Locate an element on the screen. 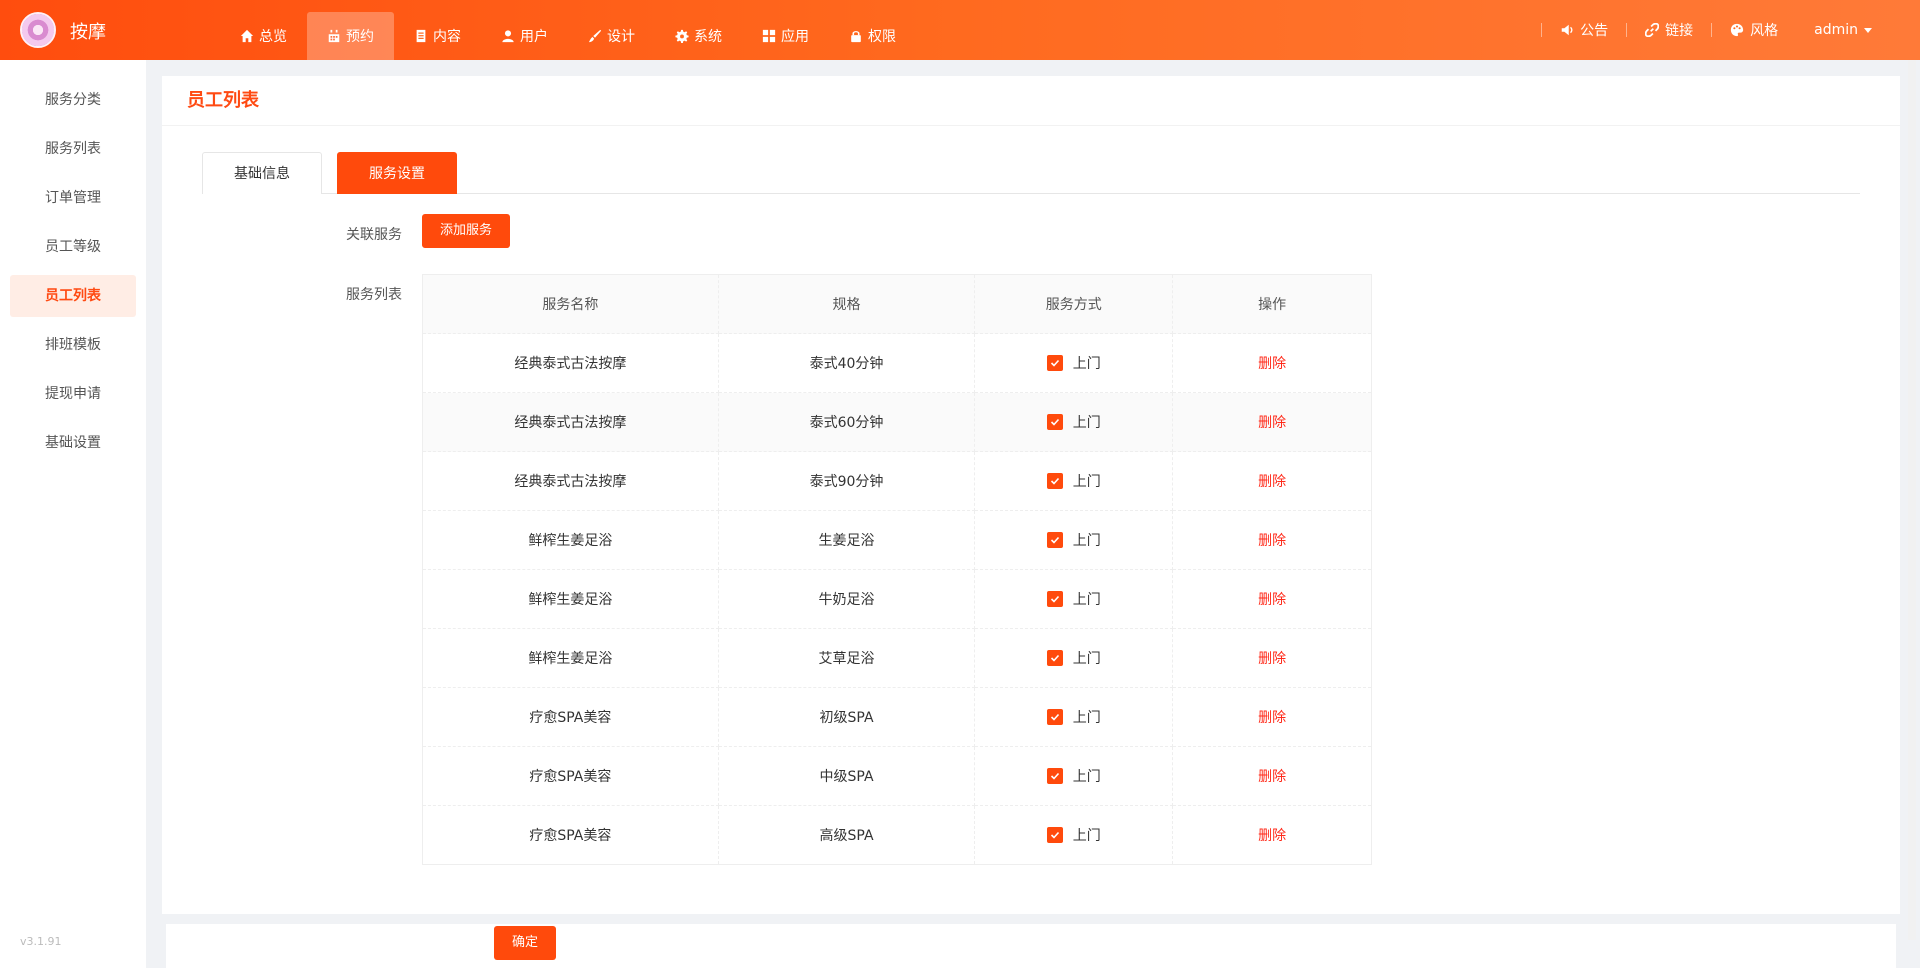 This screenshot has width=1920, height=968. nav-label: 权限 is located at coordinates (882, 37).